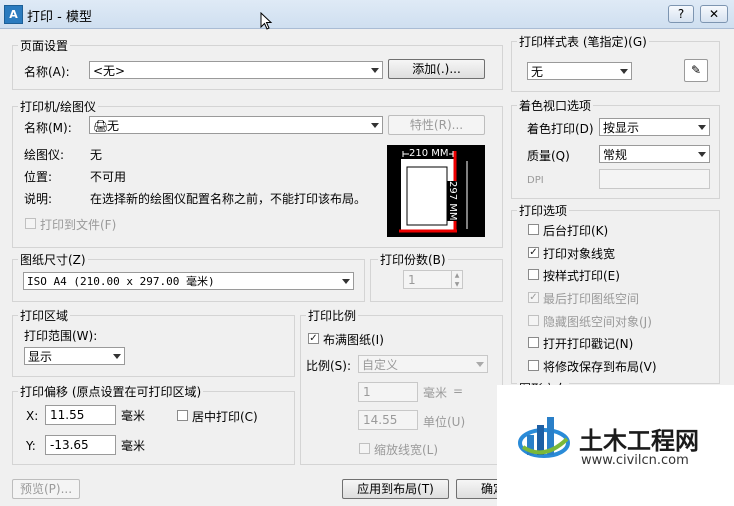  Describe the element at coordinates (40, 357) in the screenshot. I see `plot-range-value: 显示` at that location.